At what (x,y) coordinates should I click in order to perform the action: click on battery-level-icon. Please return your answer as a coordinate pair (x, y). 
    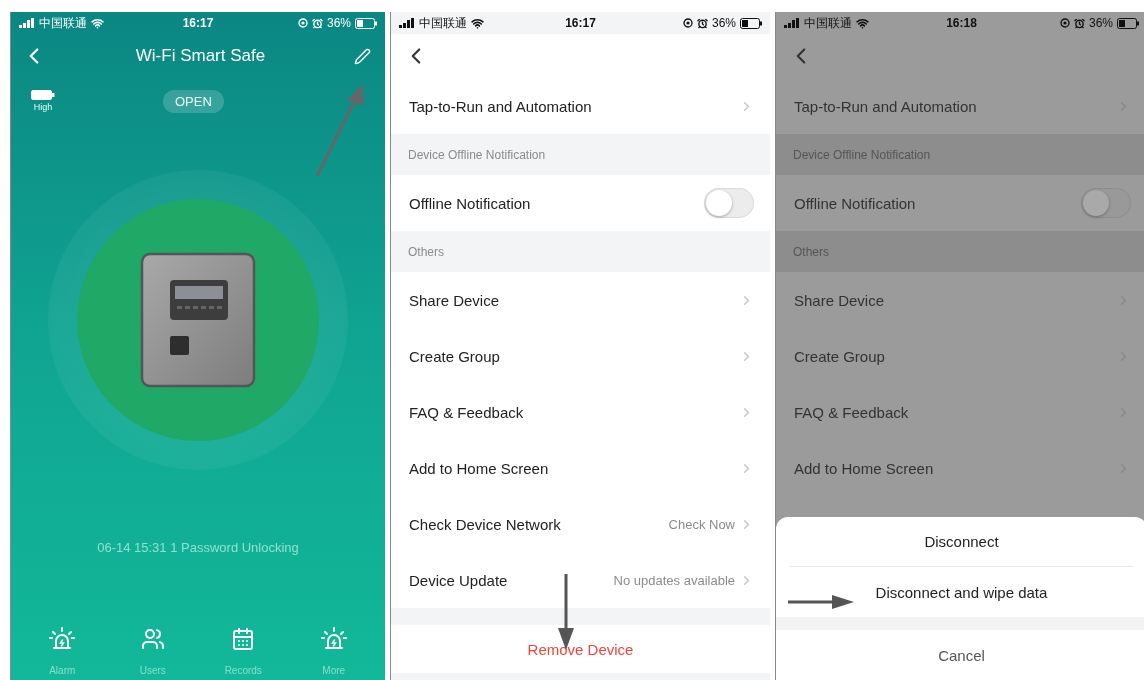
    Looking at the image, I should click on (43, 95).